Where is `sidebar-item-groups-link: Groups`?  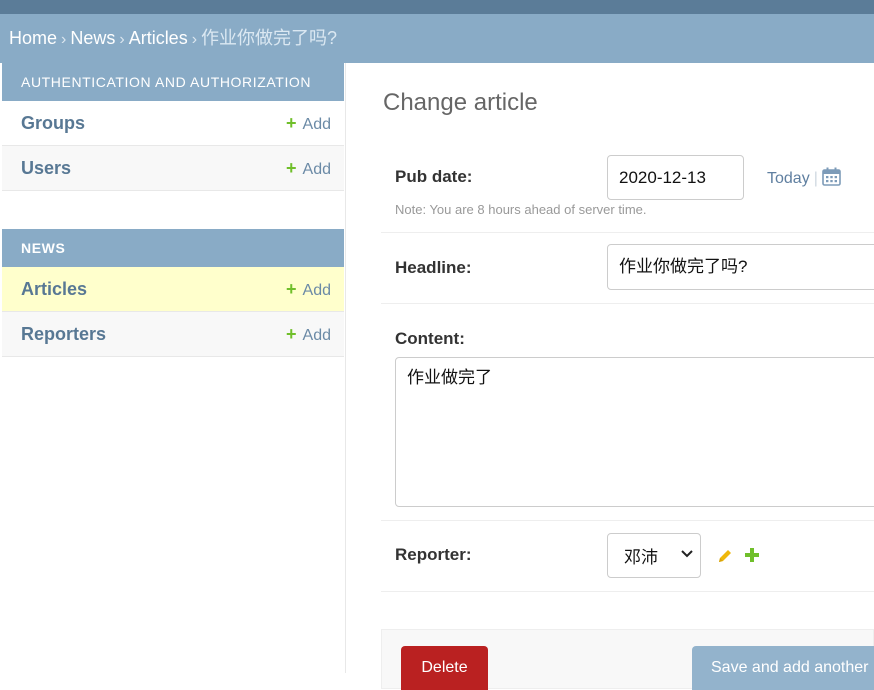 sidebar-item-groups-link: Groups is located at coordinates (53, 123).